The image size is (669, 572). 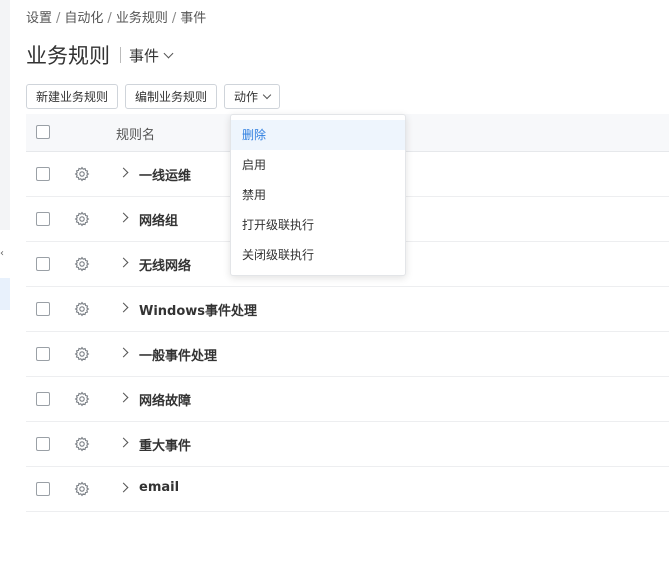 What do you see at coordinates (83, 16) in the screenshot?
I see `breadcrumb-item-automation: 自动化` at bounding box center [83, 16].